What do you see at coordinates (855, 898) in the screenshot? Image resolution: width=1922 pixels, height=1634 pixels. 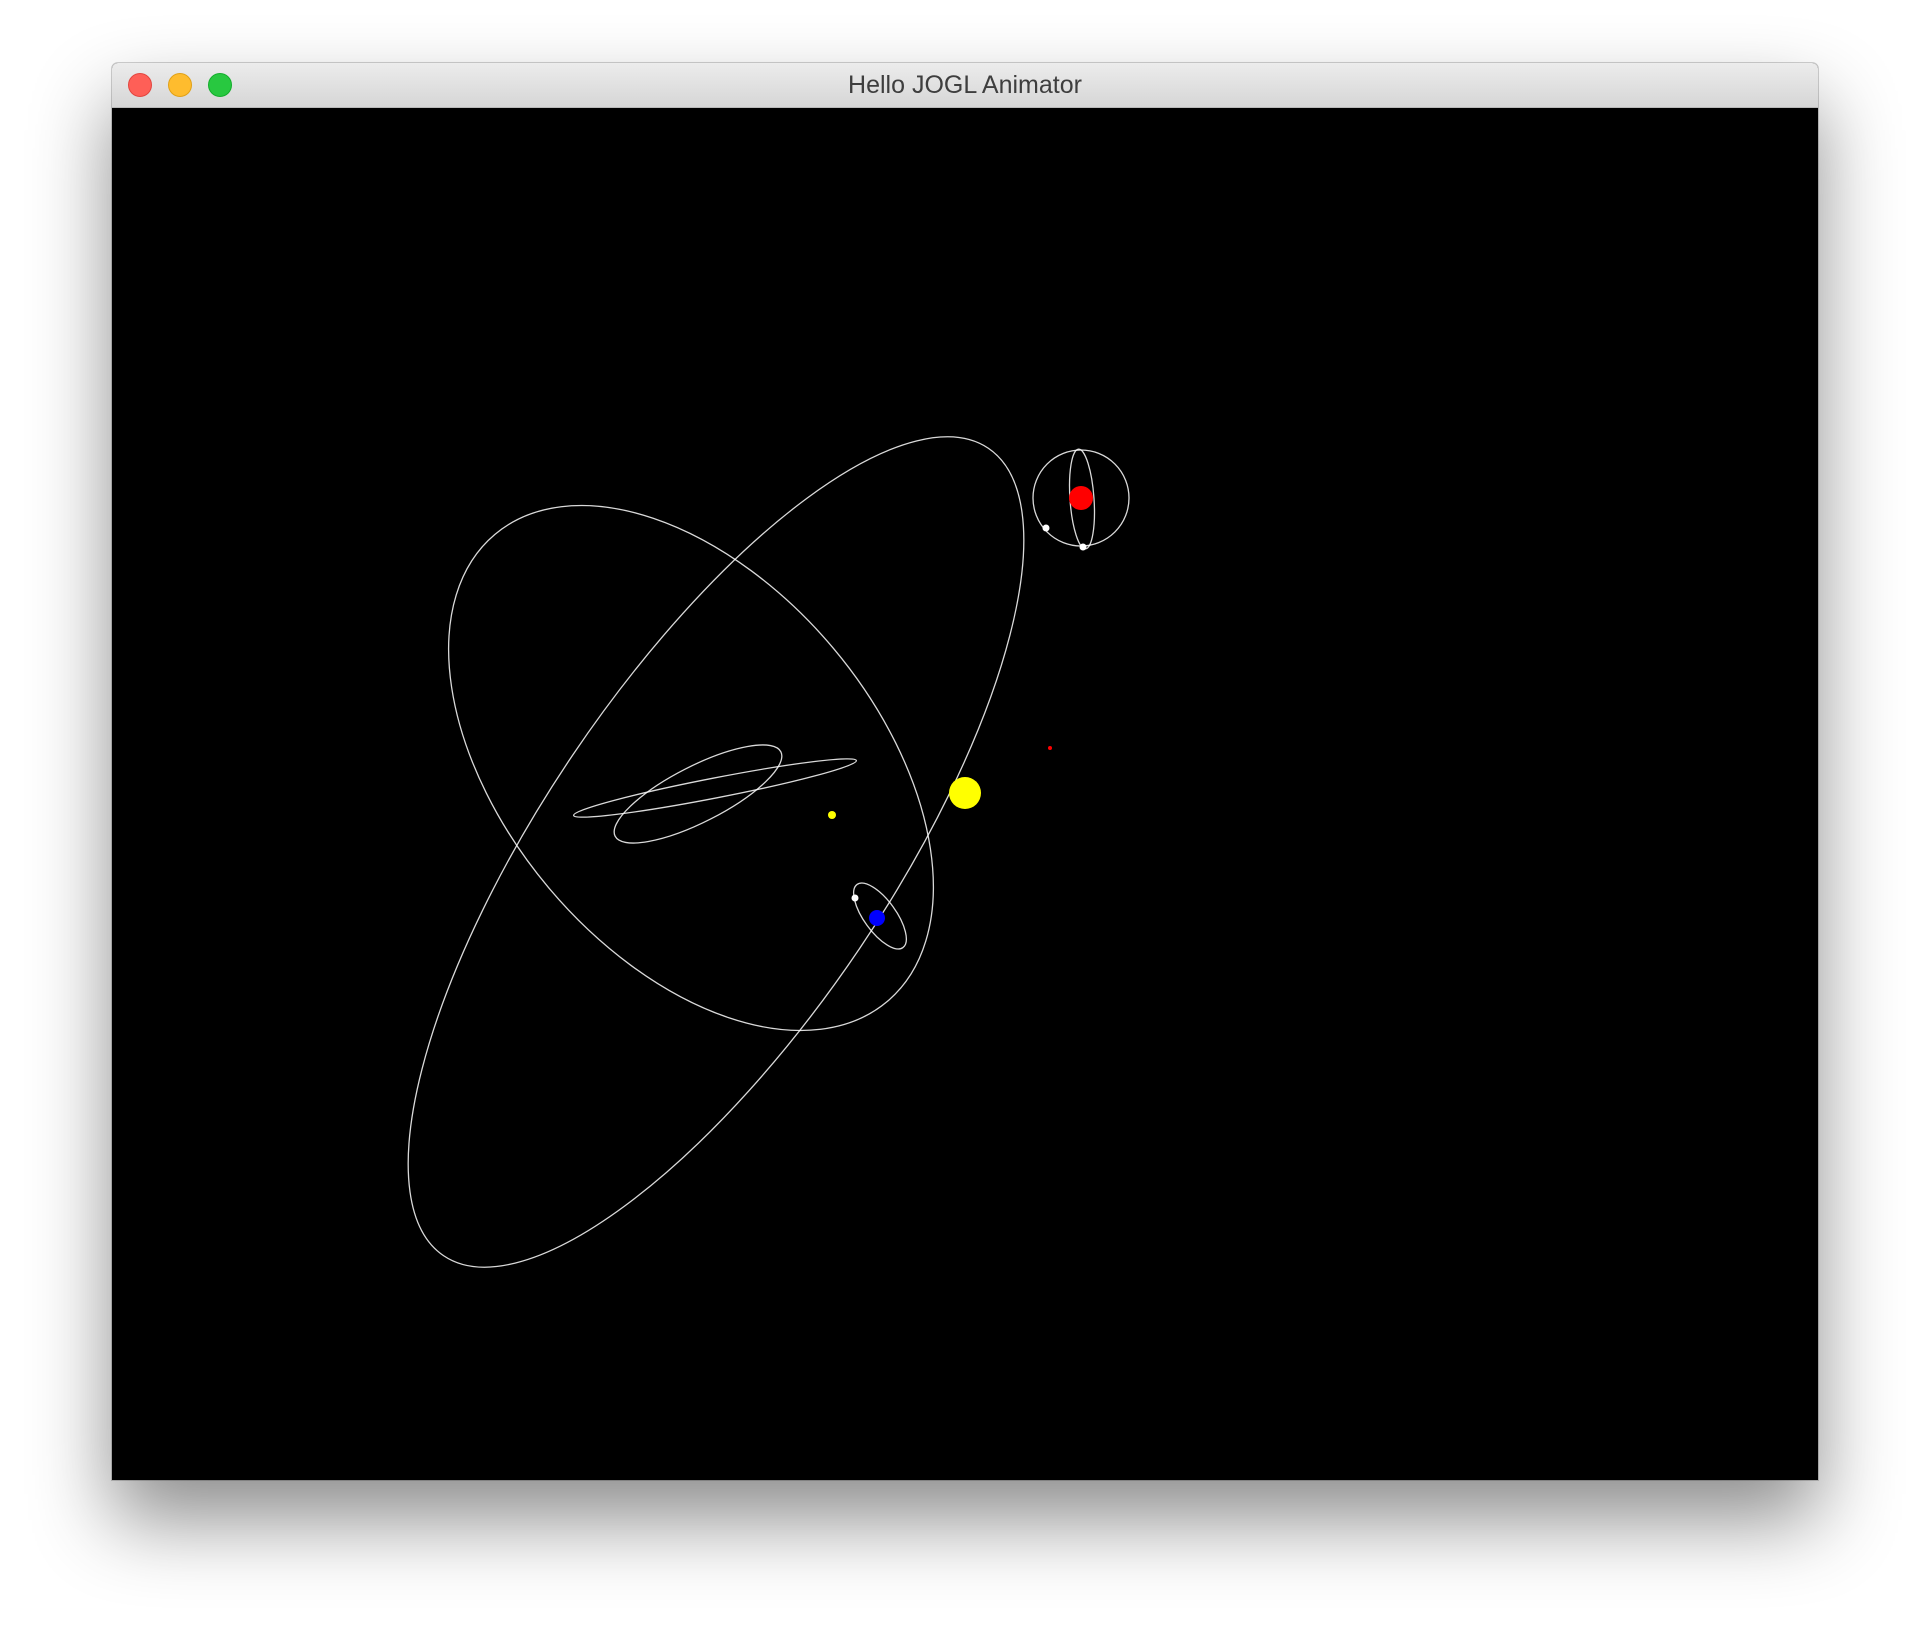 I see `blue-planet-moon` at bounding box center [855, 898].